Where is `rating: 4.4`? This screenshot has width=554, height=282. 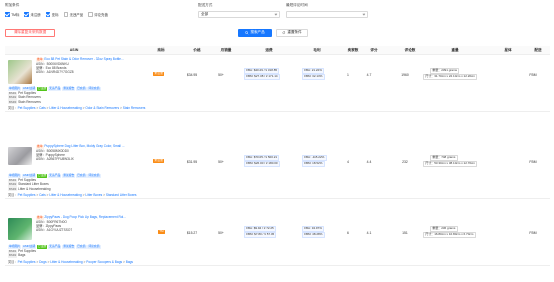 rating: 4.4 is located at coordinates (369, 161).